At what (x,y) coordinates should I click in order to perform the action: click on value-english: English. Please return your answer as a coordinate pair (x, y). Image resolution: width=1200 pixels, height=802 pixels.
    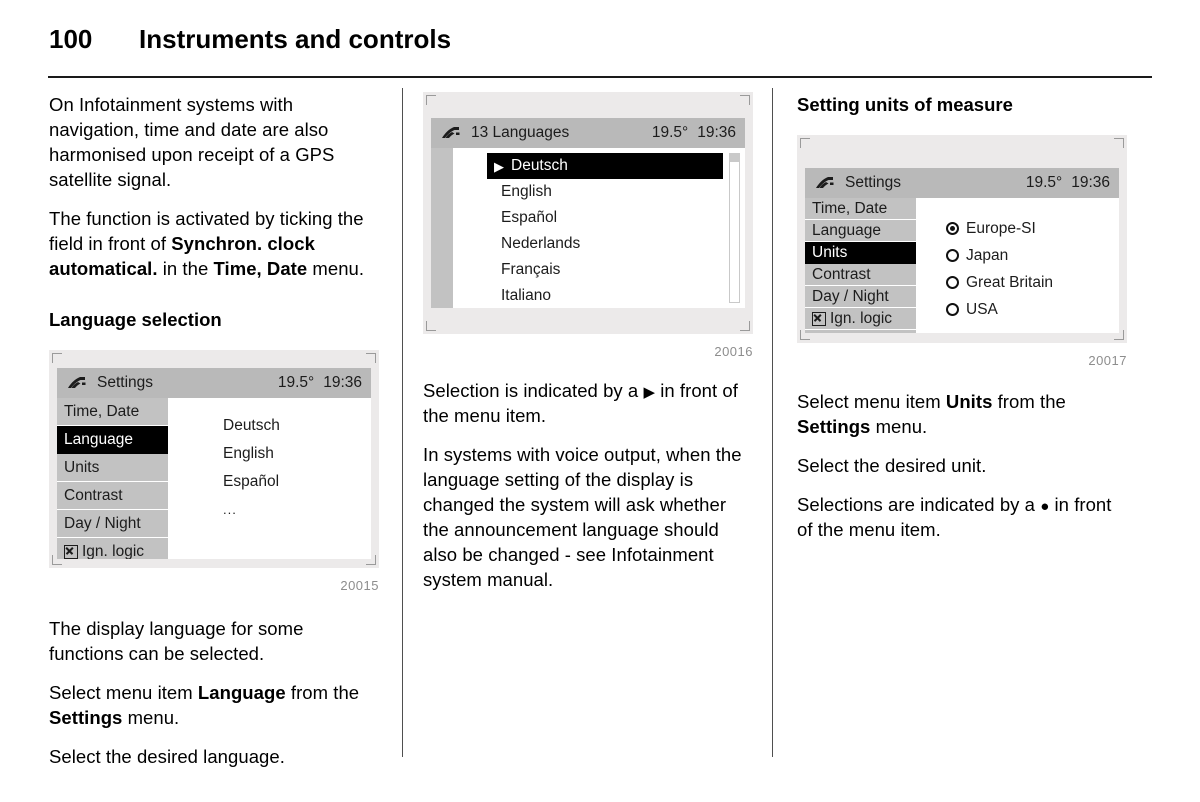
    Looking at the image, I should click on (269, 454).